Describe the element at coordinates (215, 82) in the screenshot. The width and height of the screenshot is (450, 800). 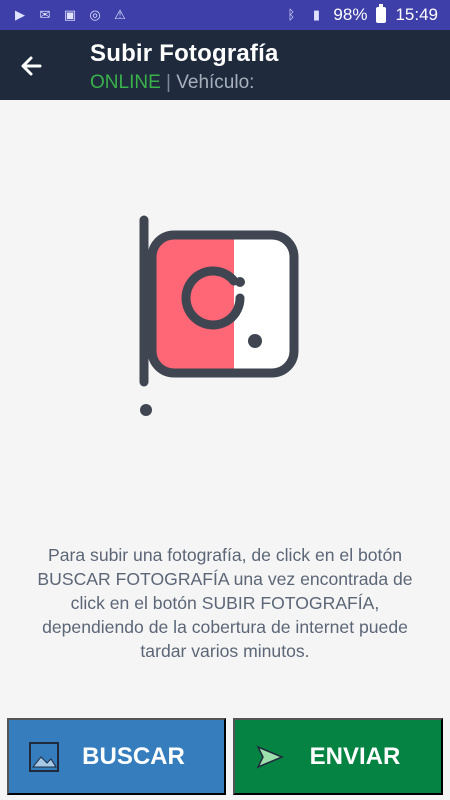
I see `vehicle-label: Vehículo:` at that location.